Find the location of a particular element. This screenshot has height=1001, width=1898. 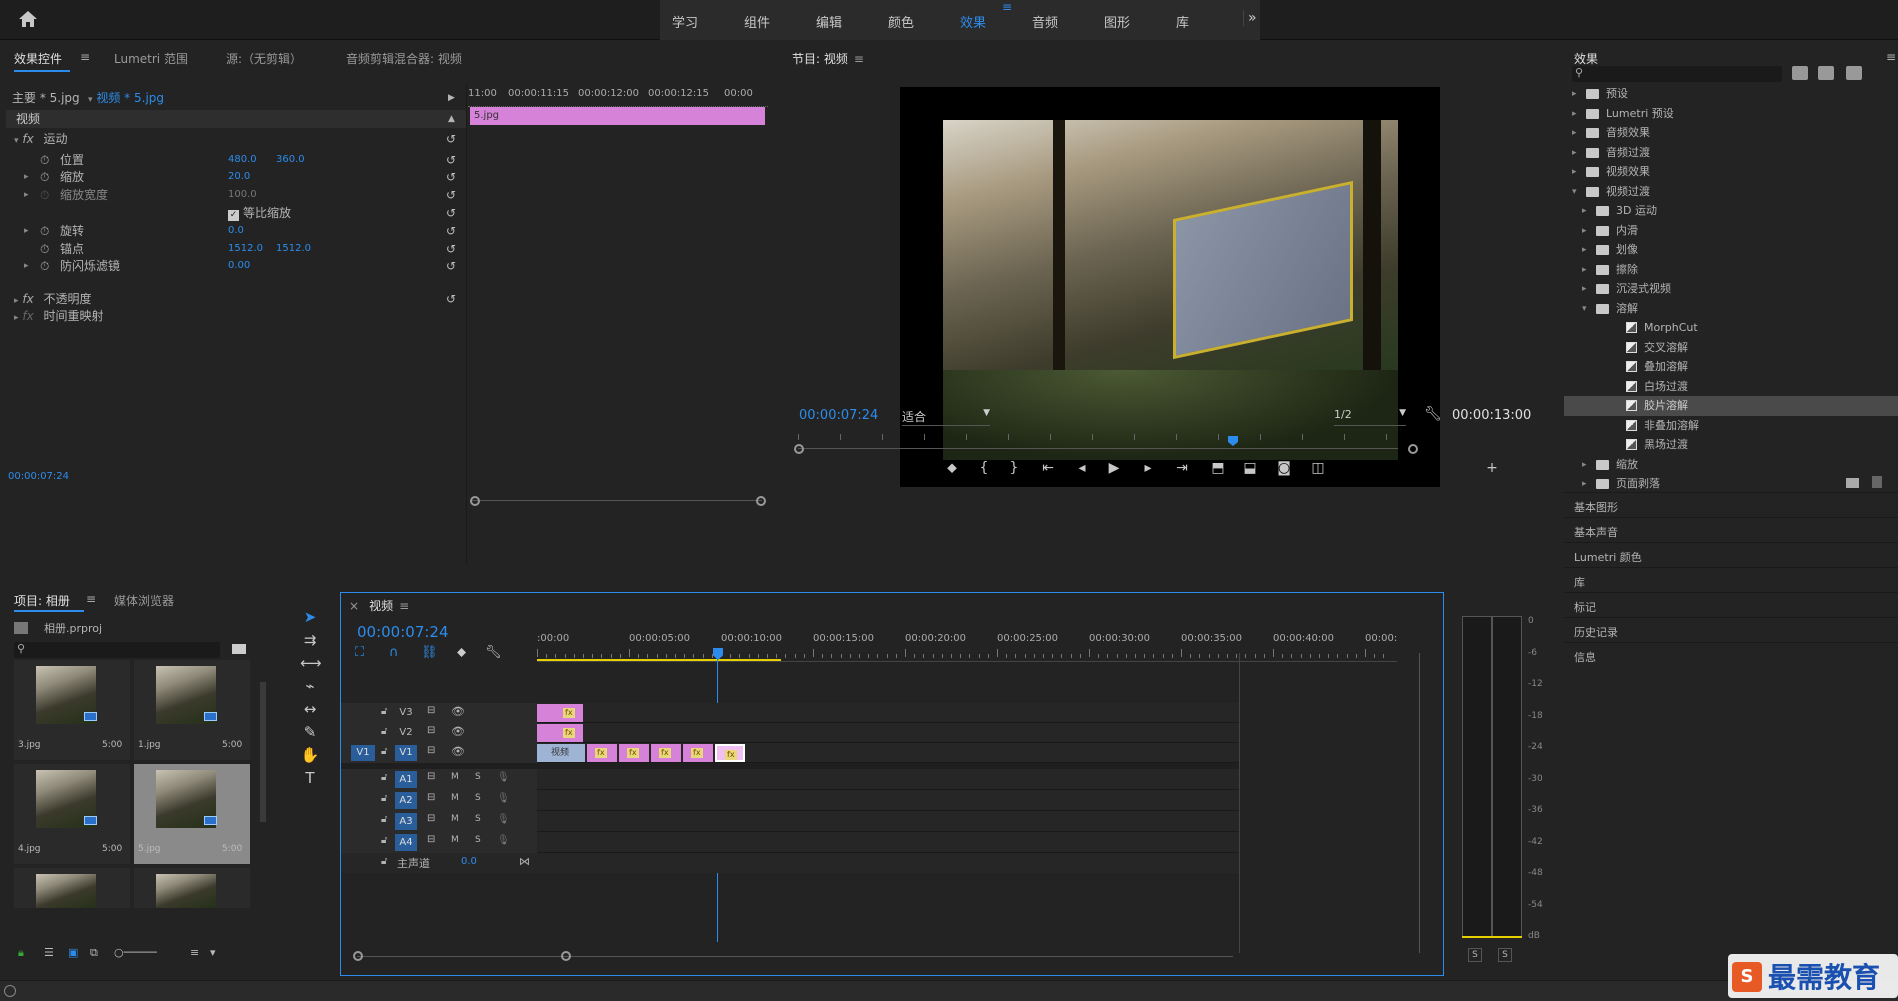

step-back-icon: ◂ is located at coordinates (1082, 468).